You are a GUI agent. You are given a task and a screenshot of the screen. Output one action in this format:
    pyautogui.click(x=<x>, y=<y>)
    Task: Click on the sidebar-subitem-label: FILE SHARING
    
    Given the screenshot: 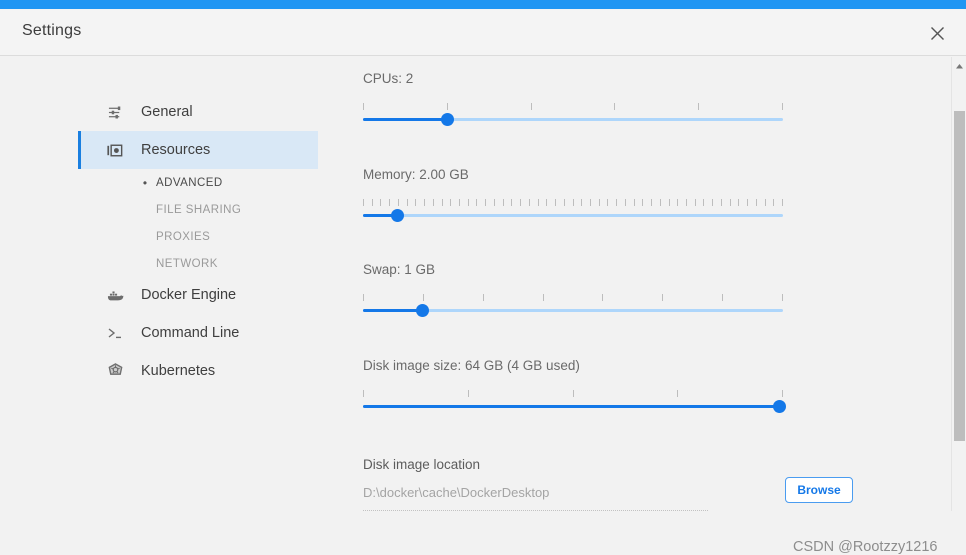 What is the action you would take?
    pyautogui.click(x=199, y=209)
    